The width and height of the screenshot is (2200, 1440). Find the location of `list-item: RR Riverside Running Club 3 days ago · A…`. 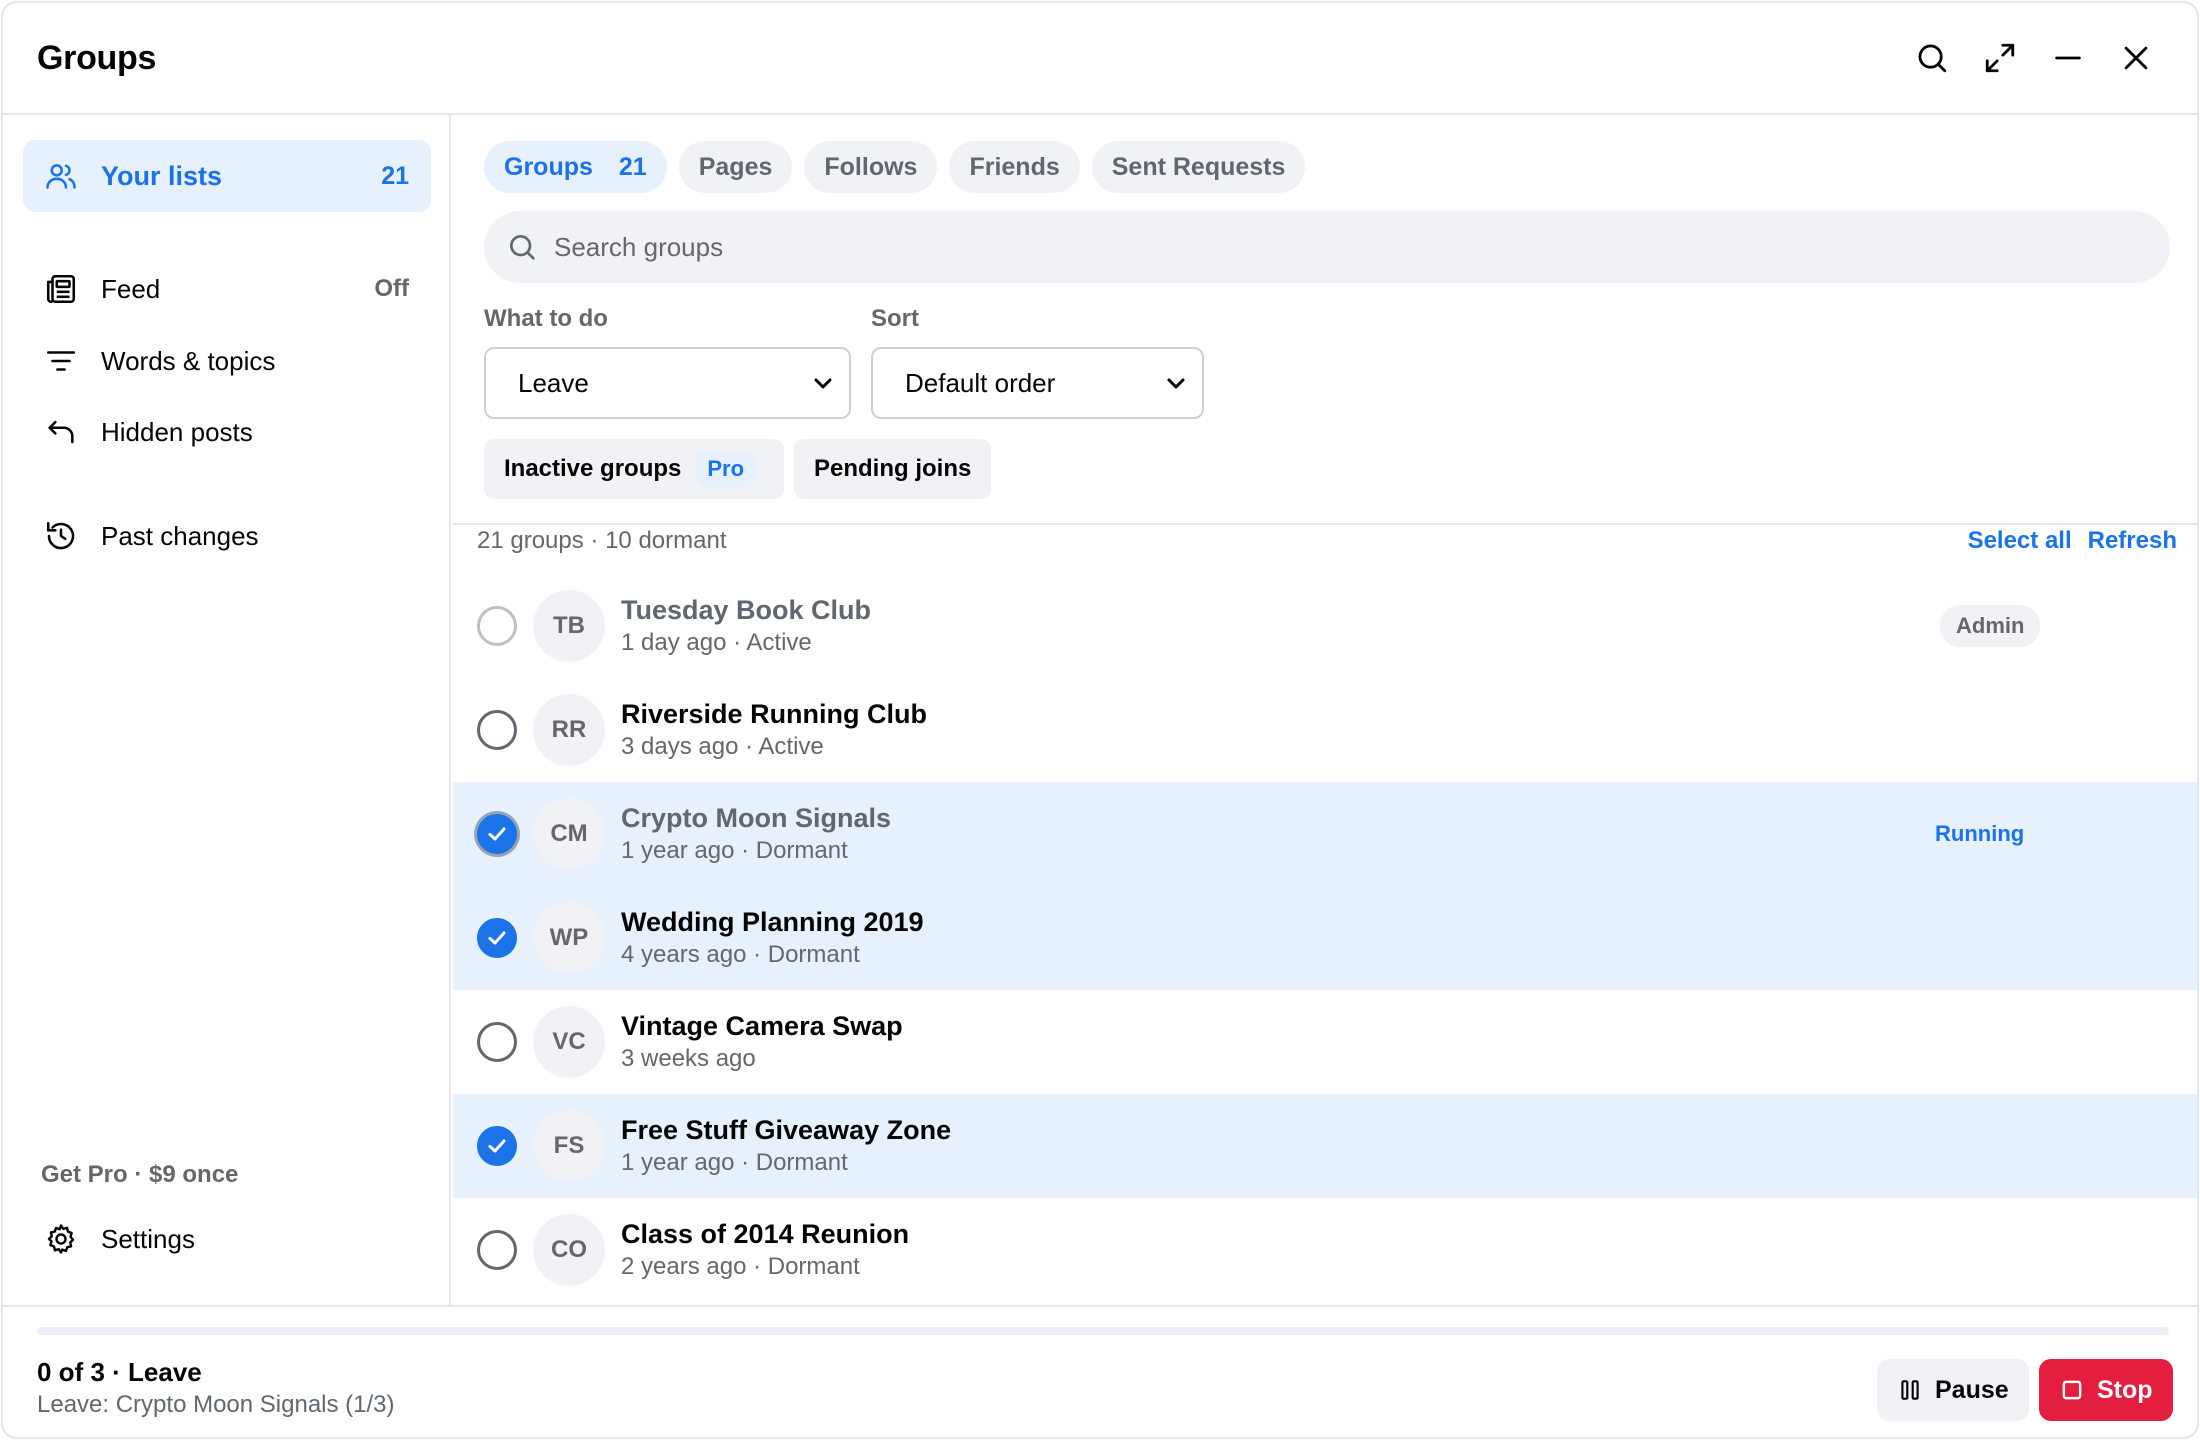

list-item: RR Riverside Running Club 3 days ago · A… is located at coordinates (1325, 730).